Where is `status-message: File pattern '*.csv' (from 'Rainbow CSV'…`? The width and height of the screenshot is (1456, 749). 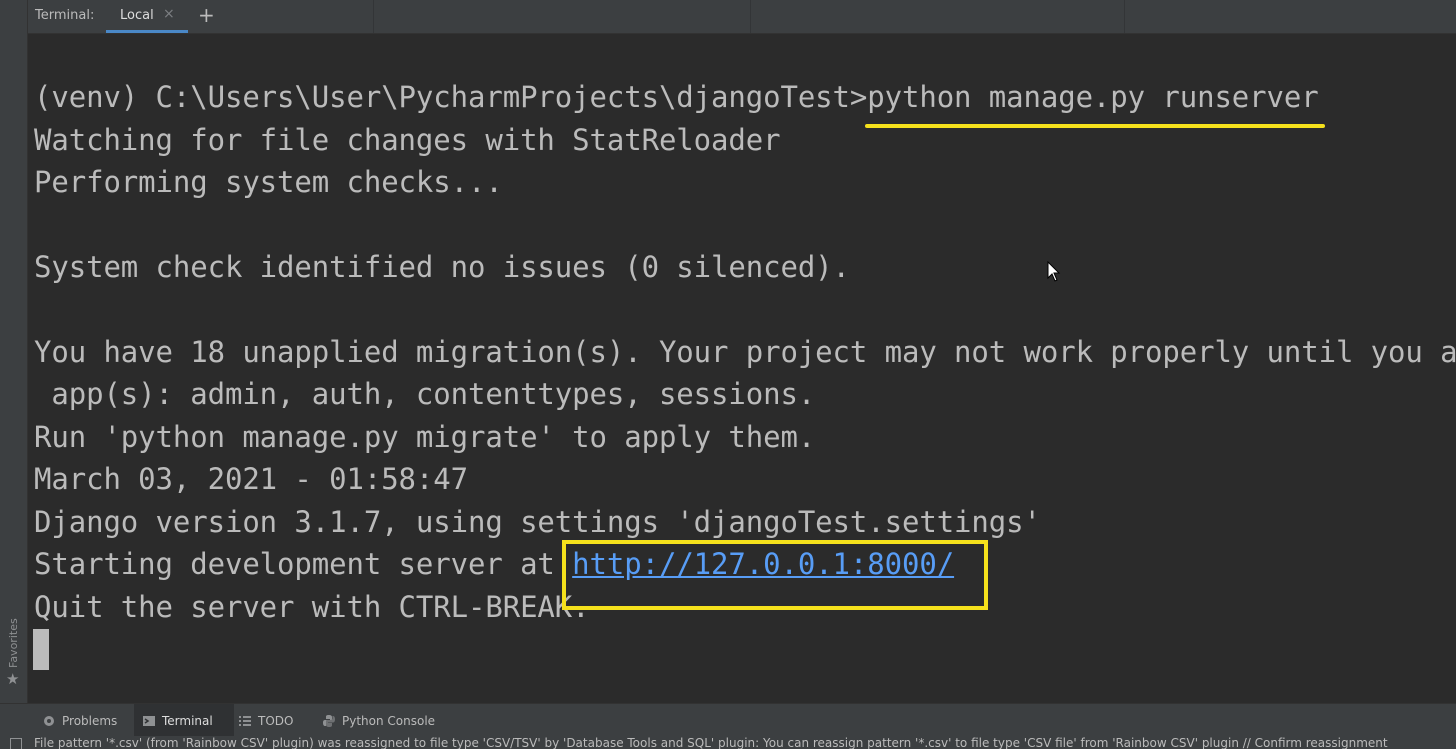 status-message: File pattern '*.csv' (from 'Rainbow CSV'… is located at coordinates (711, 742).